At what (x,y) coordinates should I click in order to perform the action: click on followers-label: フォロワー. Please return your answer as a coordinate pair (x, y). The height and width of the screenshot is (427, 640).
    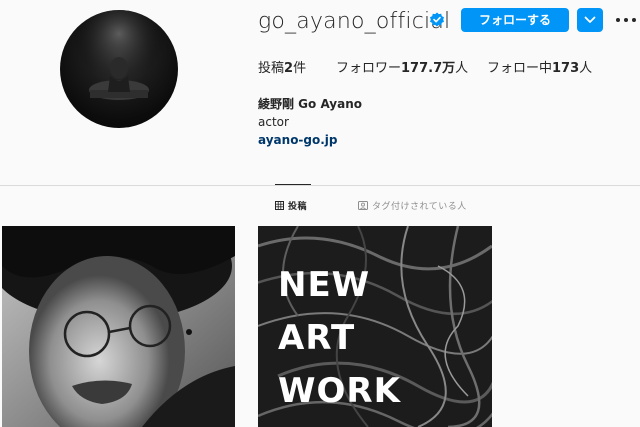
    Looking at the image, I should click on (369, 68).